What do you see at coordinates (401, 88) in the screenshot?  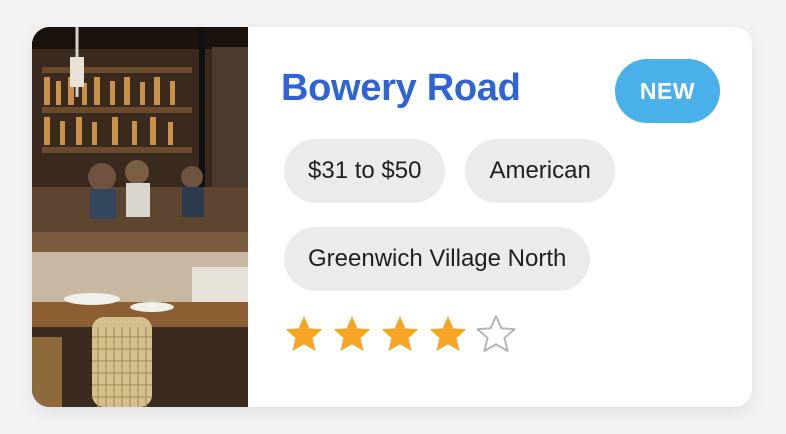 I see `restaurant-name: Bowery Road` at bounding box center [401, 88].